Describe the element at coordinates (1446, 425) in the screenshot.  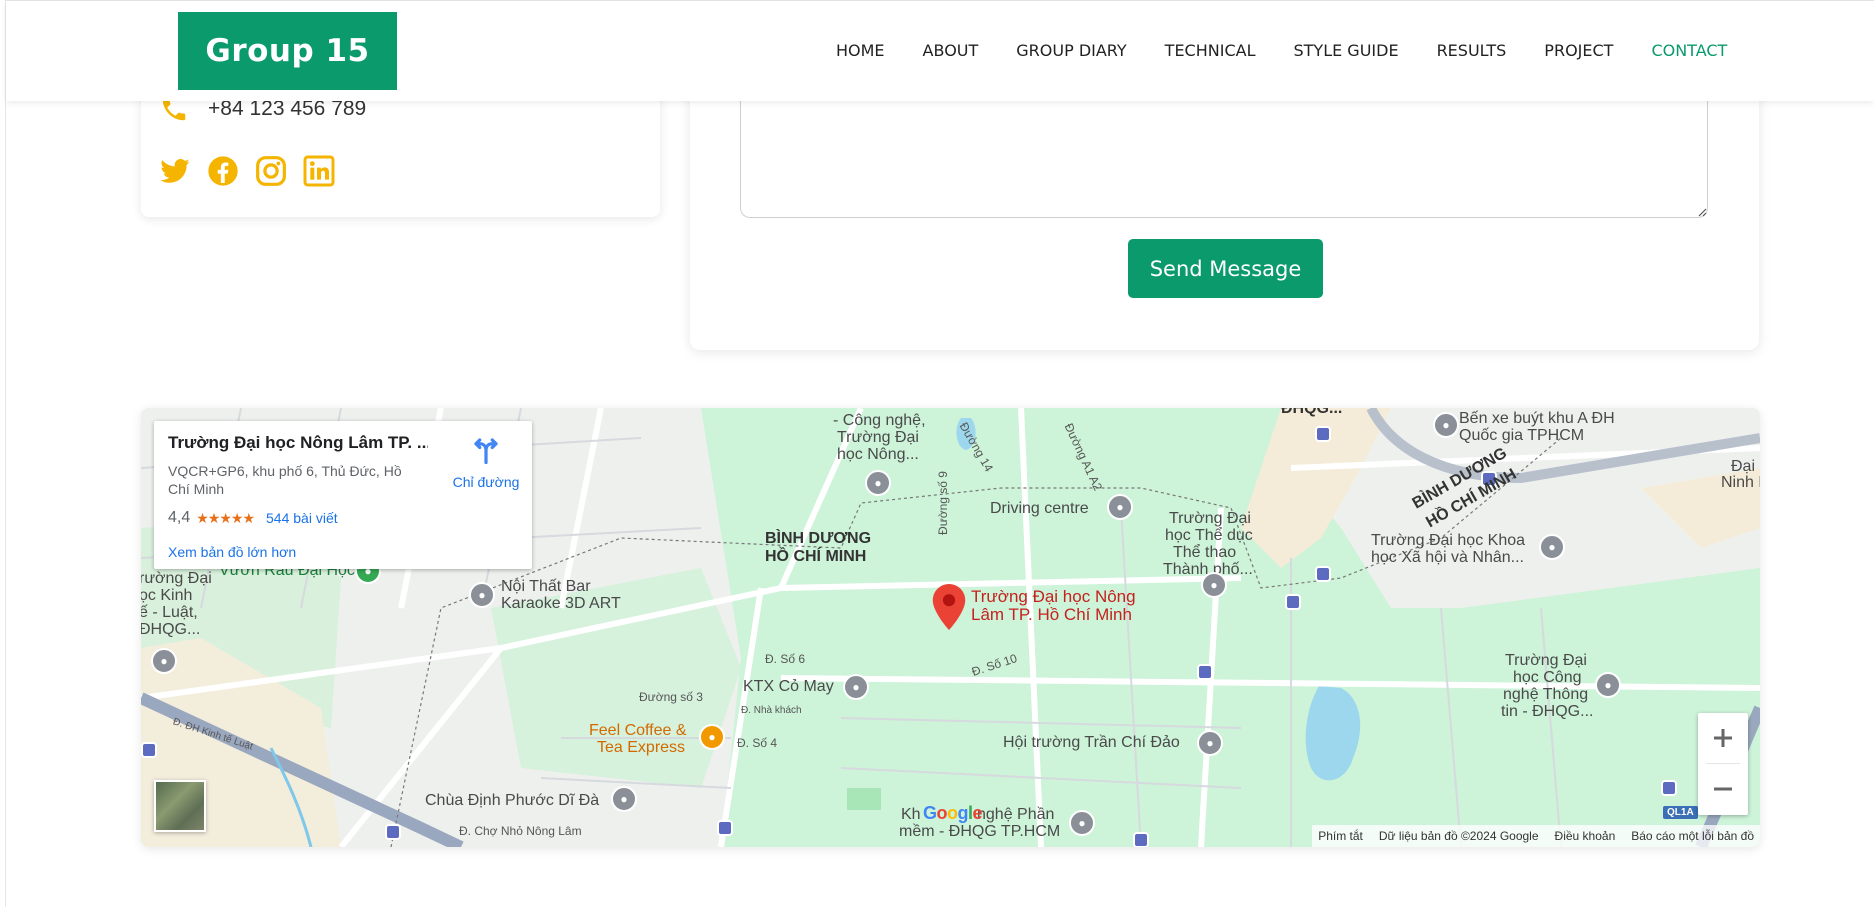
I see `bus-station-poi-icon: ●` at that location.